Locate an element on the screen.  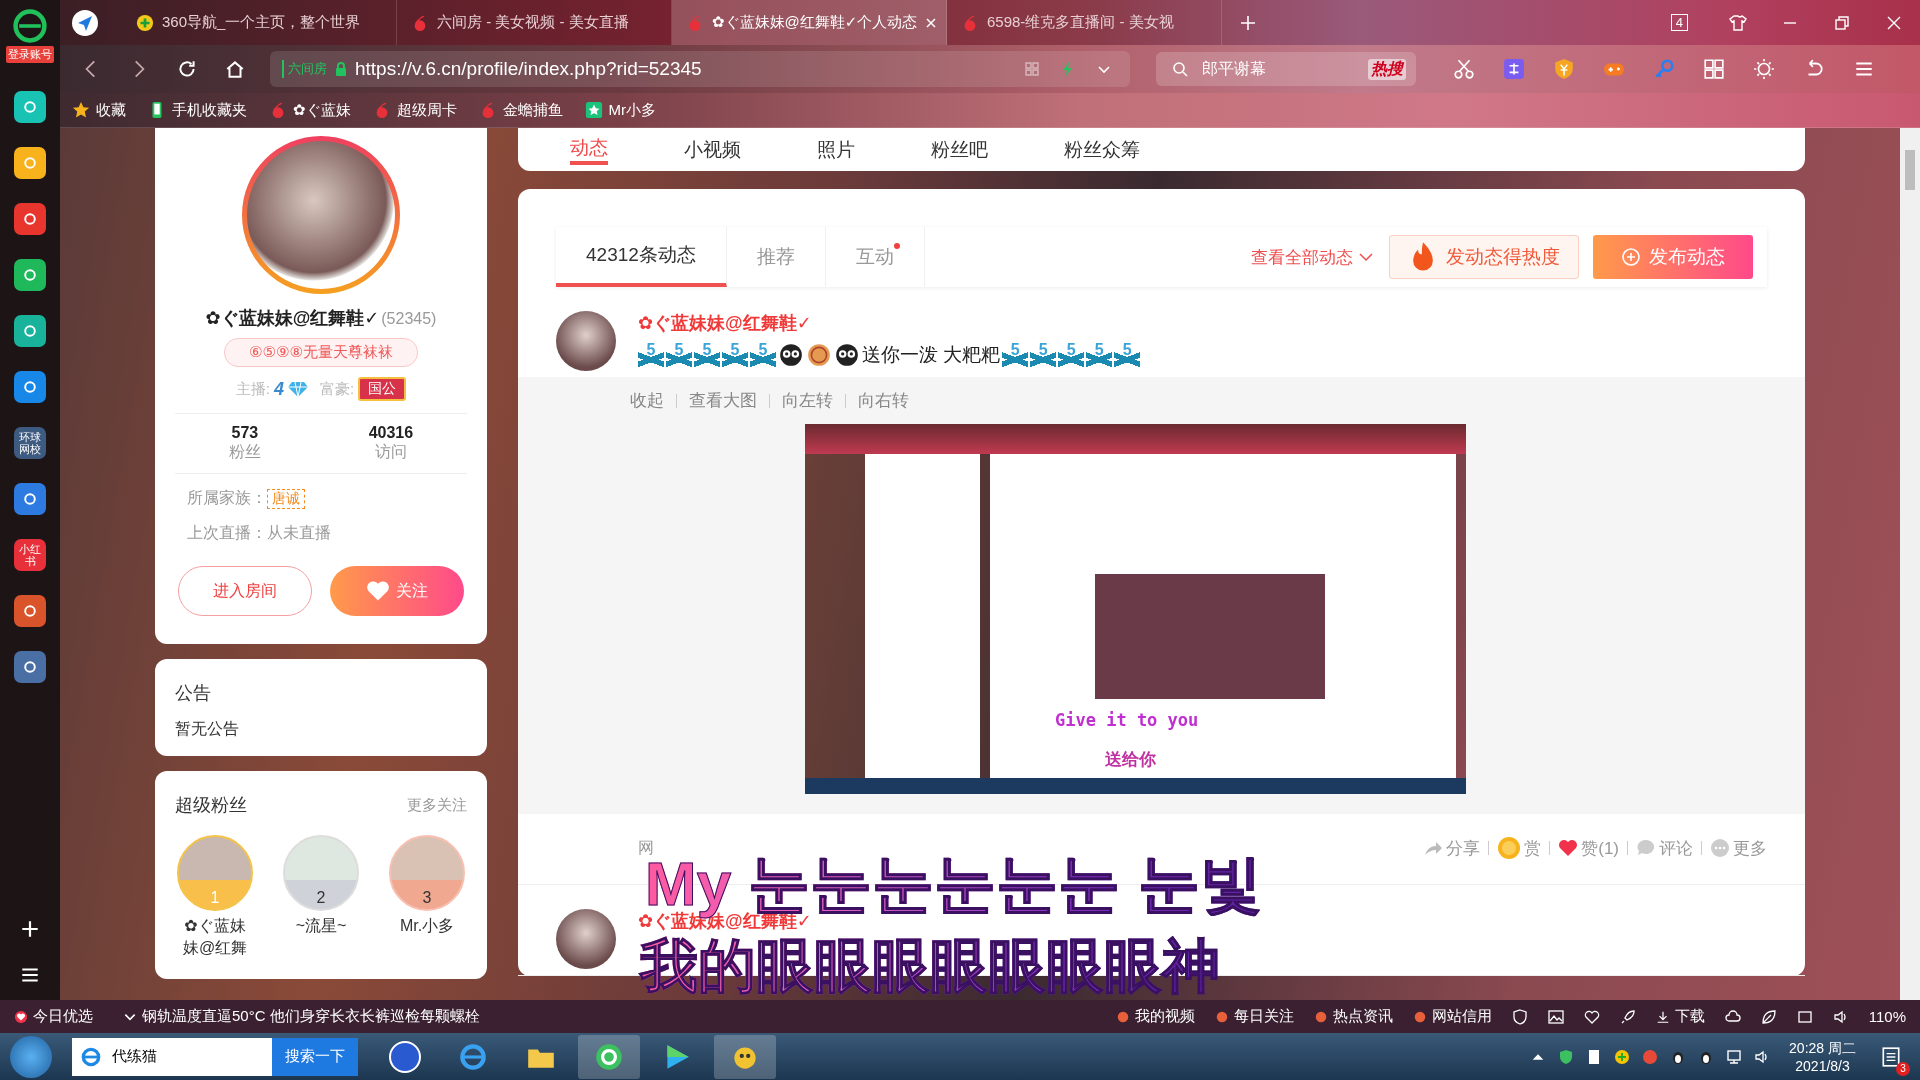
profile-nav-tab: 粉丝吧 is located at coordinates (959, 149).